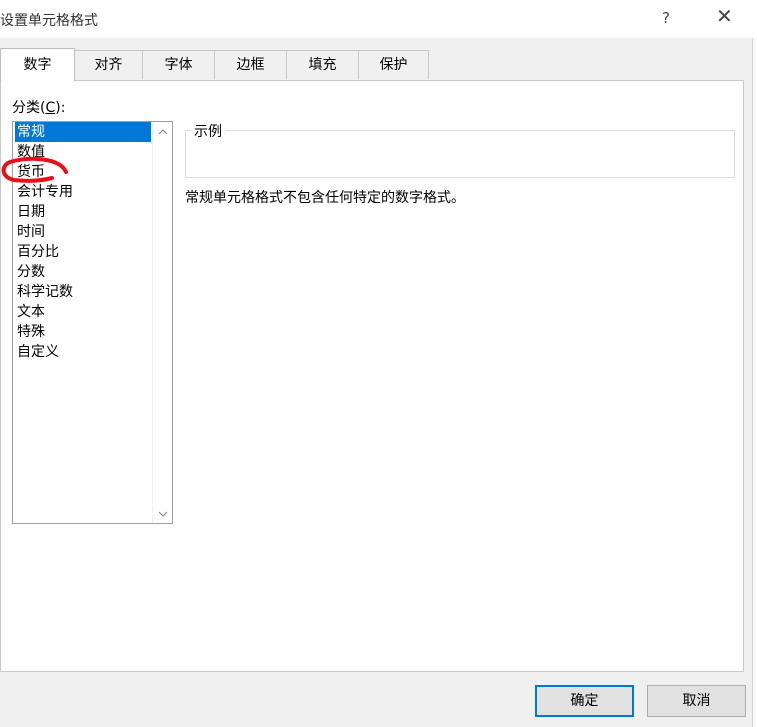  I want to click on category-item-currency: 货币, so click(83, 172).